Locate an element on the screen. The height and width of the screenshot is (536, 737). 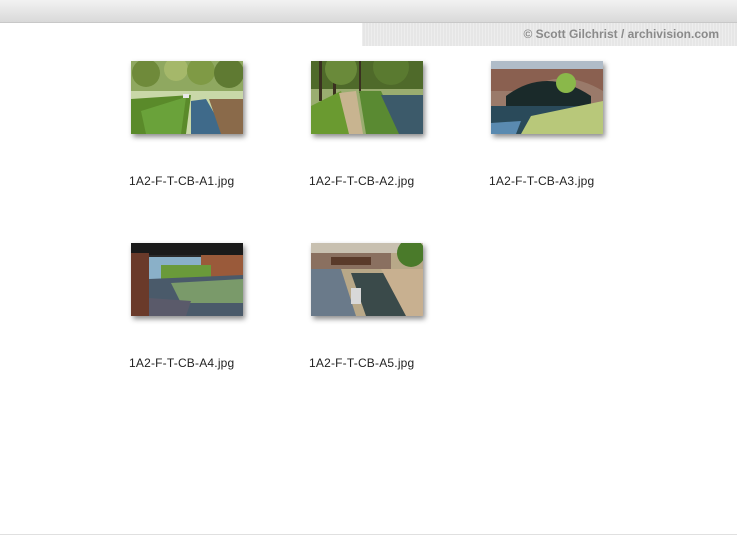
bottom-divider is located at coordinates (368, 534).